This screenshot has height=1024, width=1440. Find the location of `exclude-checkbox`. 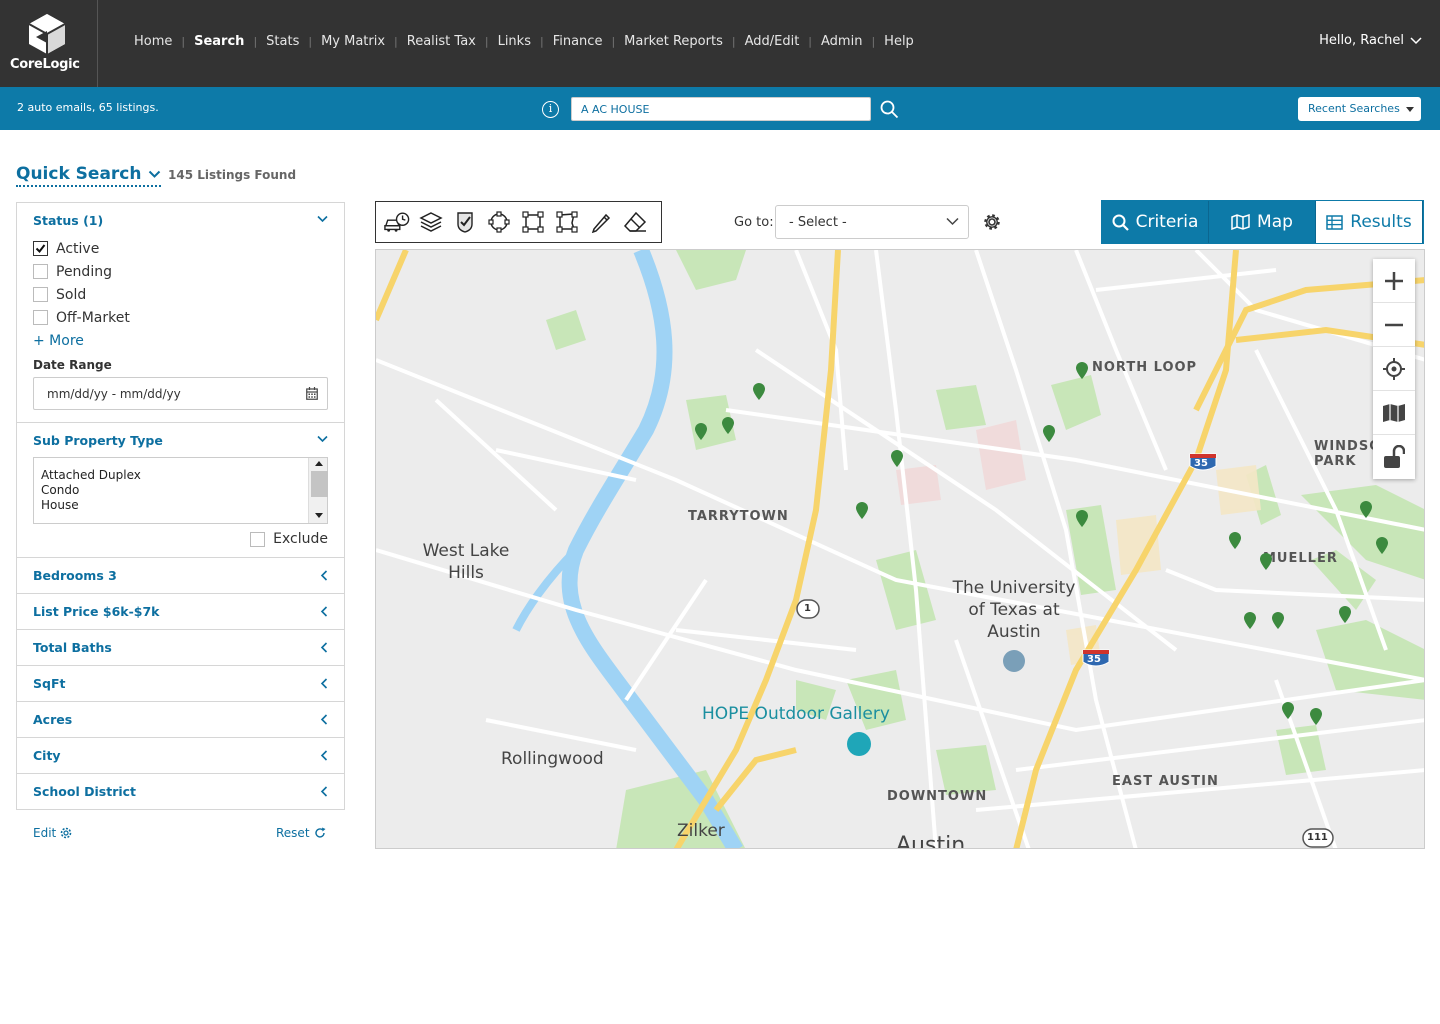

exclude-checkbox is located at coordinates (258, 539).